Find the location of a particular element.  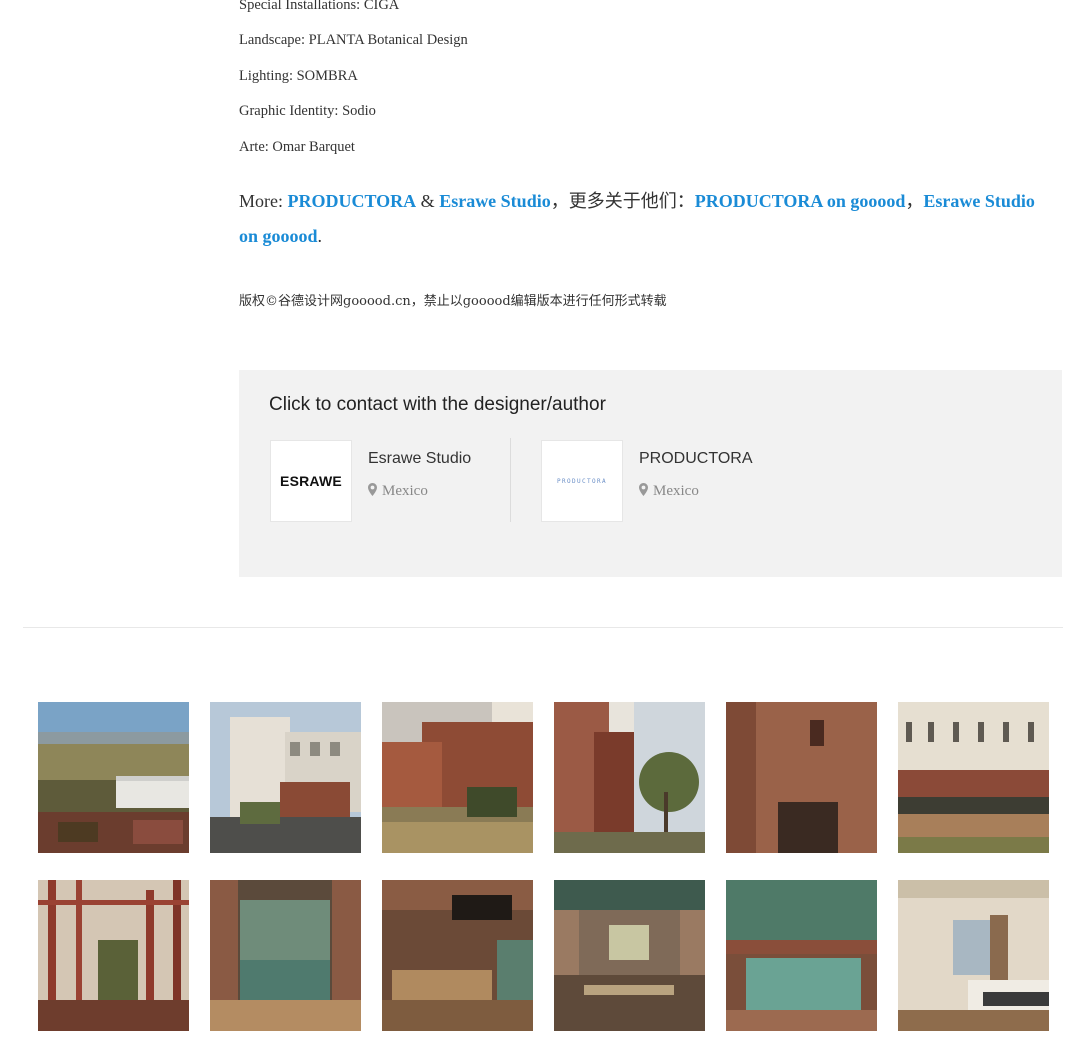

credit-line: Landscape: PLANTA Botanical Design is located at coordinates (353, 40).